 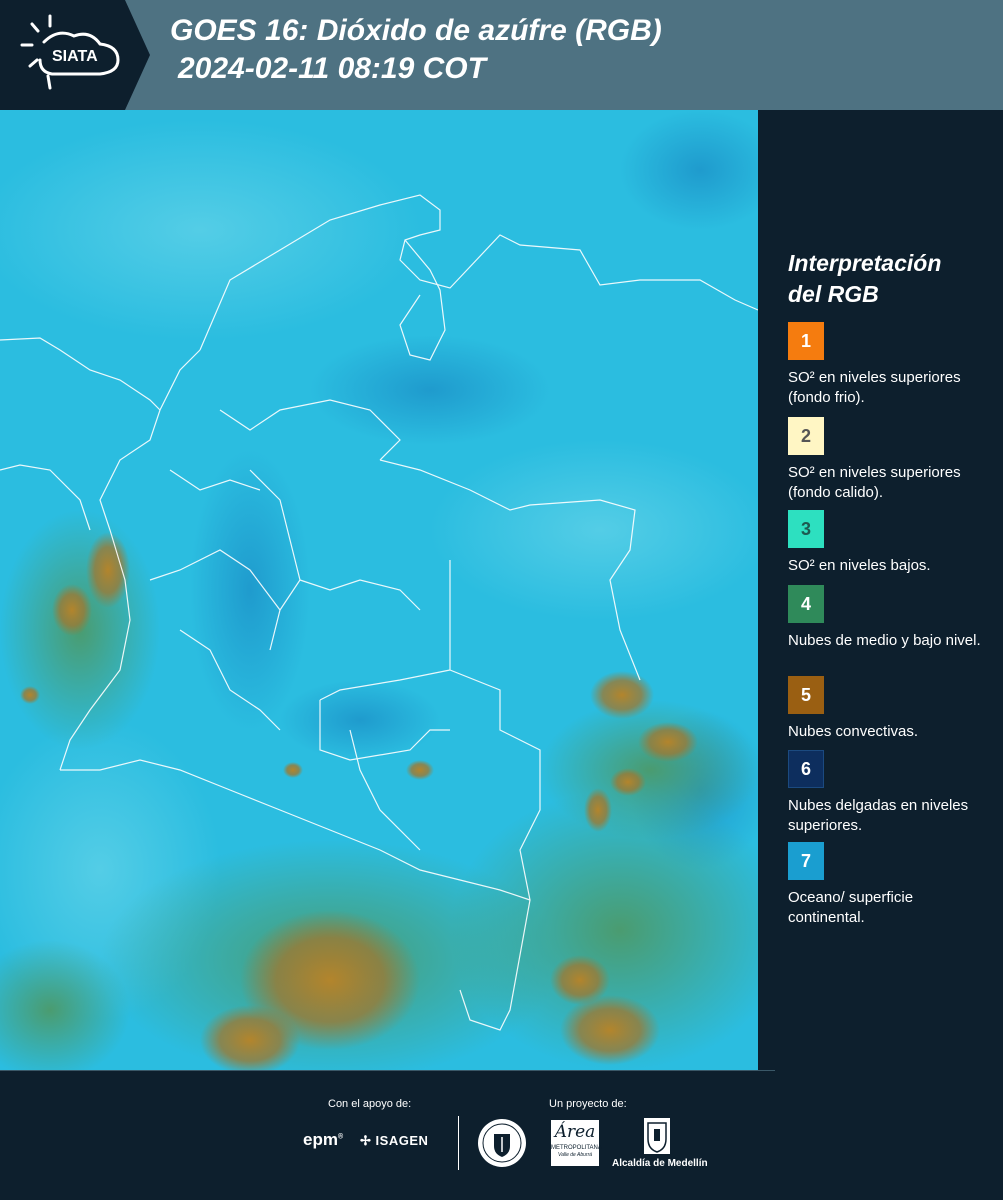 I want to click on legend-number: 7, so click(x=805, y=860).